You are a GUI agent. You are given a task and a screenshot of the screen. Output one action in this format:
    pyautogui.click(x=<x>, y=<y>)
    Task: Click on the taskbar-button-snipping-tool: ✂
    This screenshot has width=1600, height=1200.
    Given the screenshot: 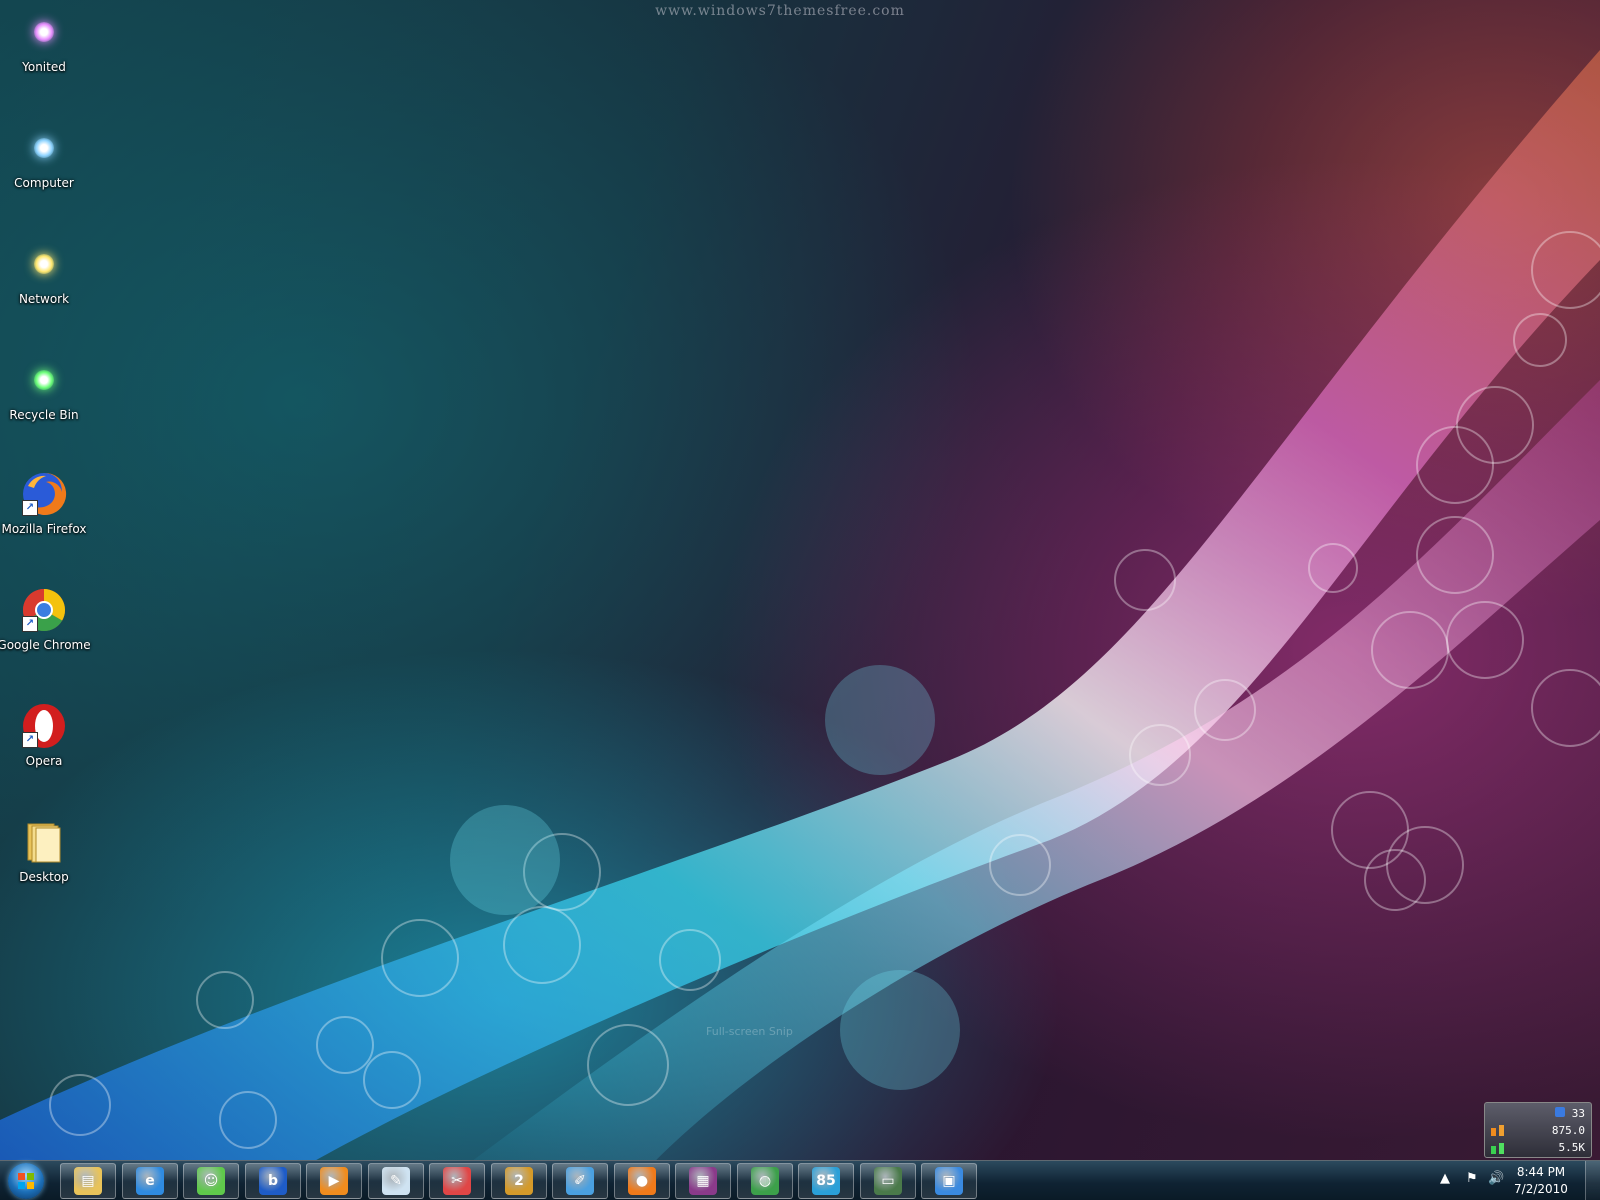 What is the action you would take?
    pyautogui.click(x=457, y=1181)
    